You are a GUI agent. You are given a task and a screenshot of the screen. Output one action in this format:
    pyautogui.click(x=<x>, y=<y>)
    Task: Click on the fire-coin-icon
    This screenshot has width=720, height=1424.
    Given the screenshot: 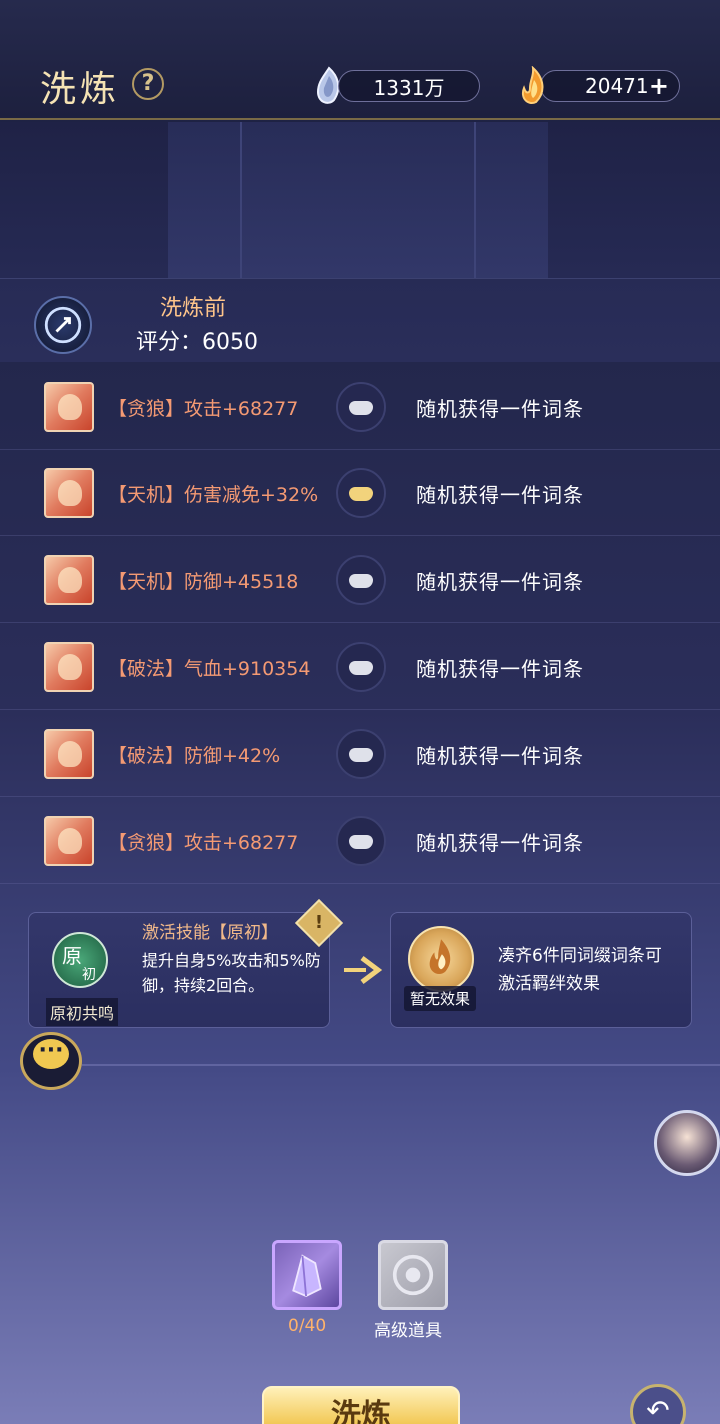 What is the action you would take?
    pyautogui.click(x=533, y=85)
    